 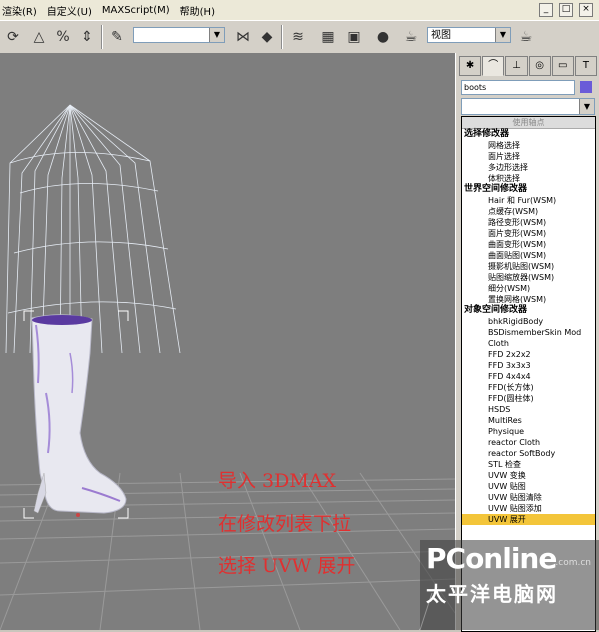 What do you see at coordinates (13, 37) in the screenshot?
I see `snap-toggle-icon: ⟳` at bounding box center [13, 37].